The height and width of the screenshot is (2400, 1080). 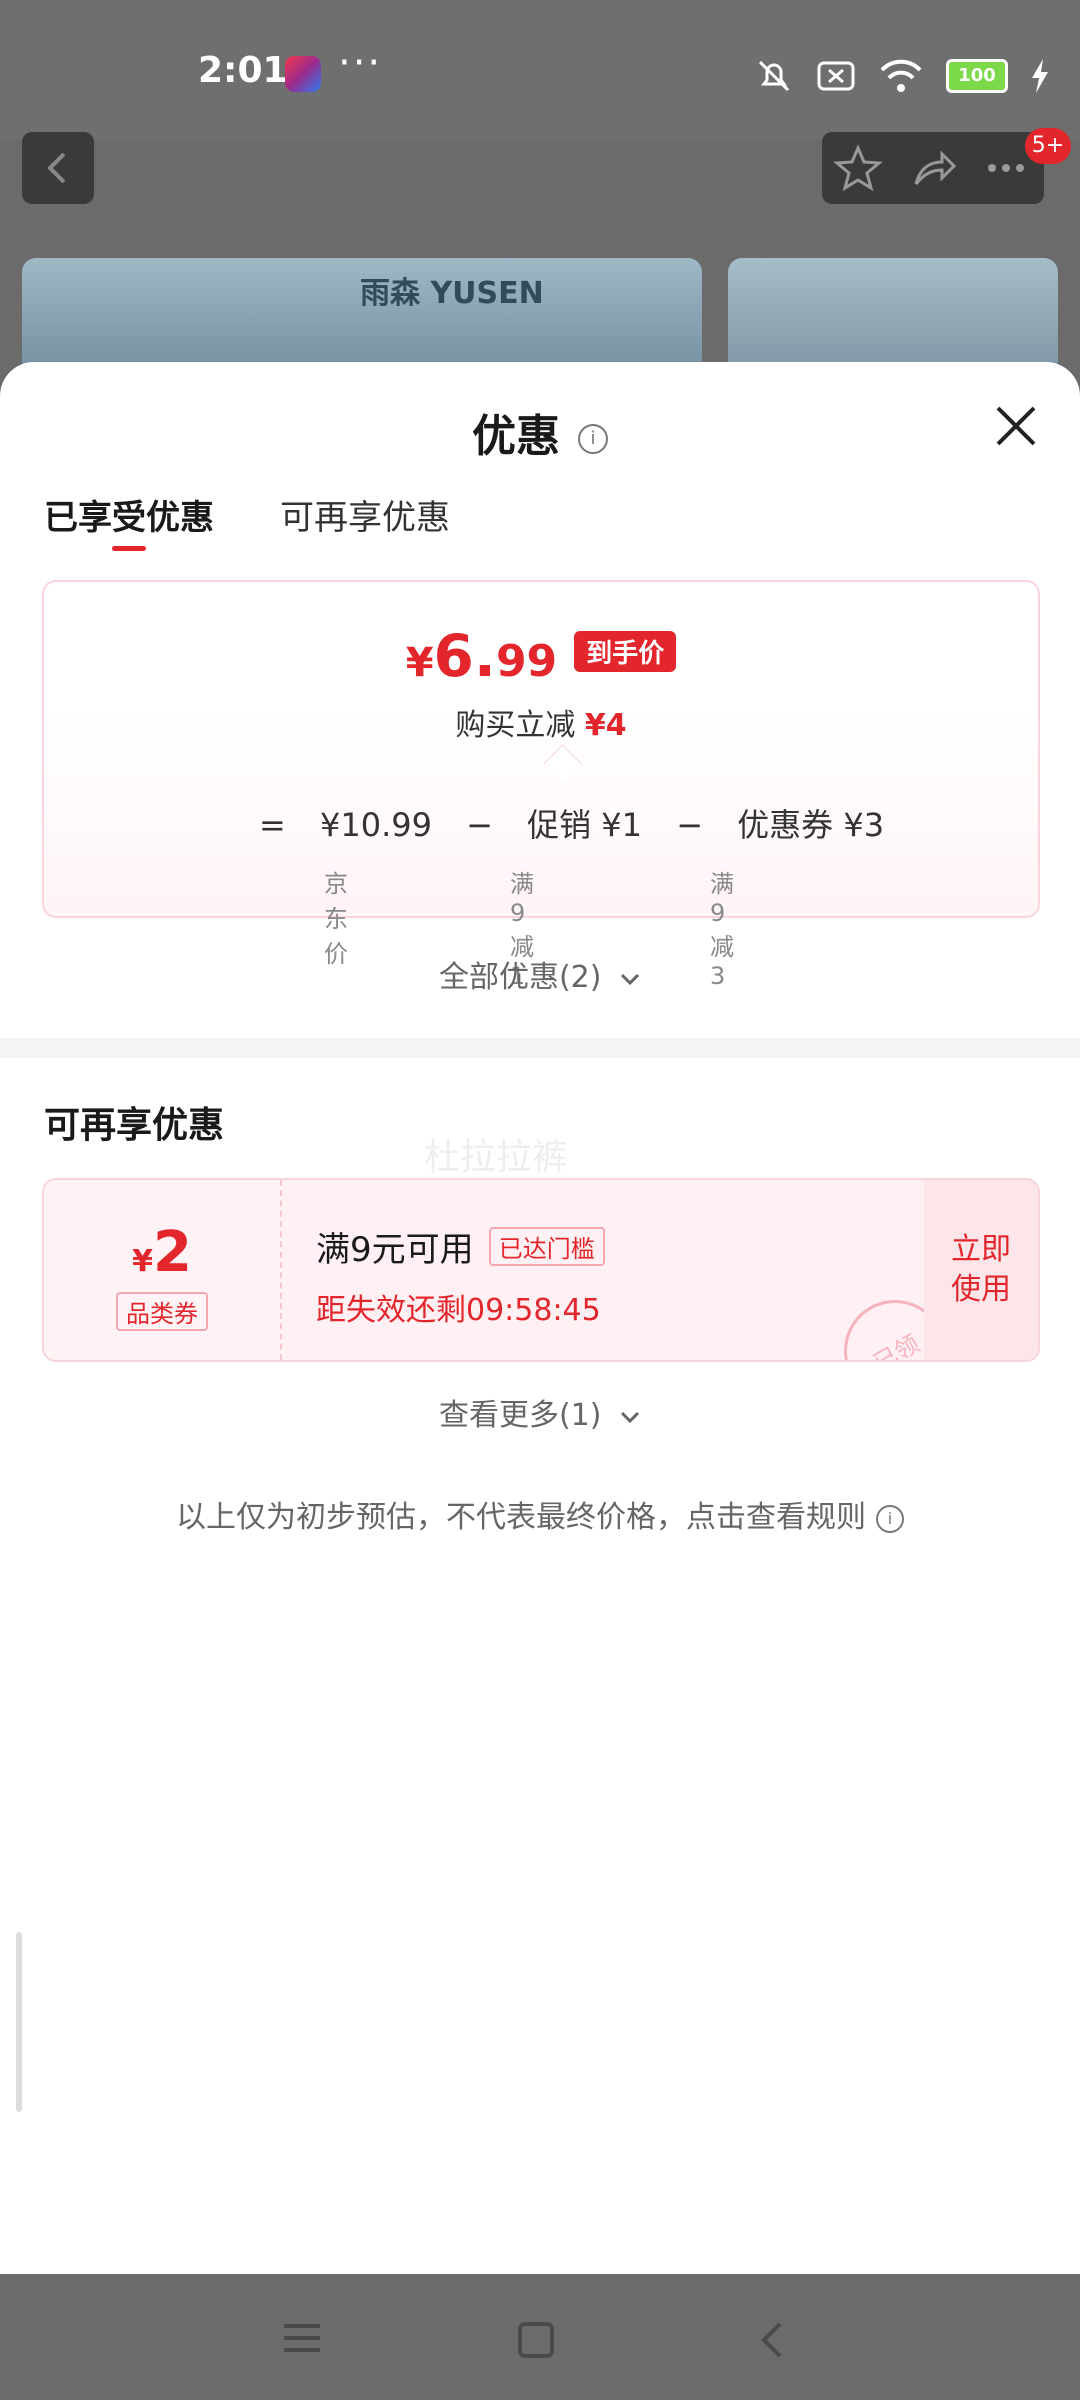 I want to click on section-divider, so click(x=540, y=1048).